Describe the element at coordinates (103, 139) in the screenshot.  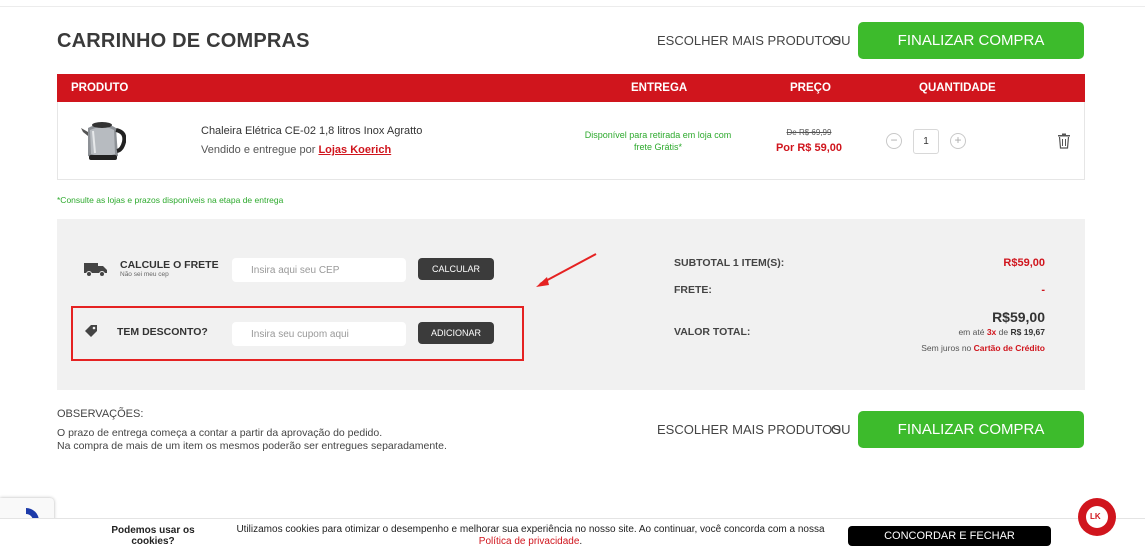
I see `kettle-product-image` at that location.